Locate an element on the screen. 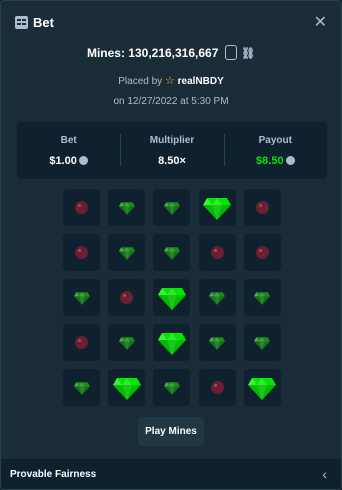 Image resolution: width=342 pixels, height=490 pixels. stat-bet: Bet $1.00 is located at coordinates (68, 150).